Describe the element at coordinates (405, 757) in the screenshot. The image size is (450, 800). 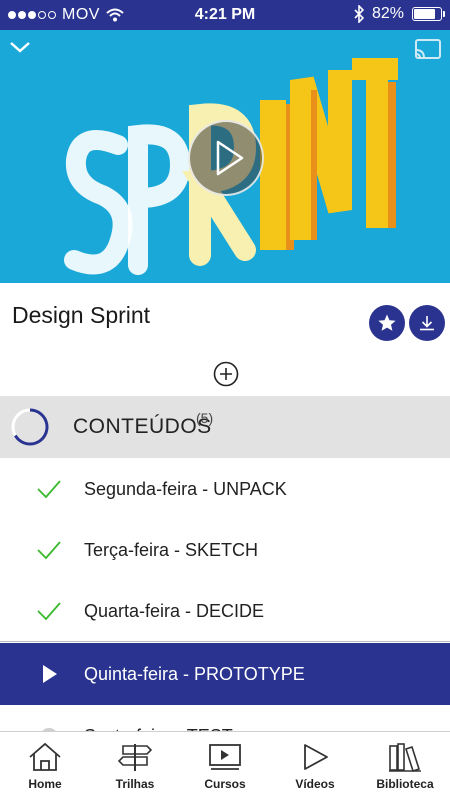
I see `library-icon` at that location.